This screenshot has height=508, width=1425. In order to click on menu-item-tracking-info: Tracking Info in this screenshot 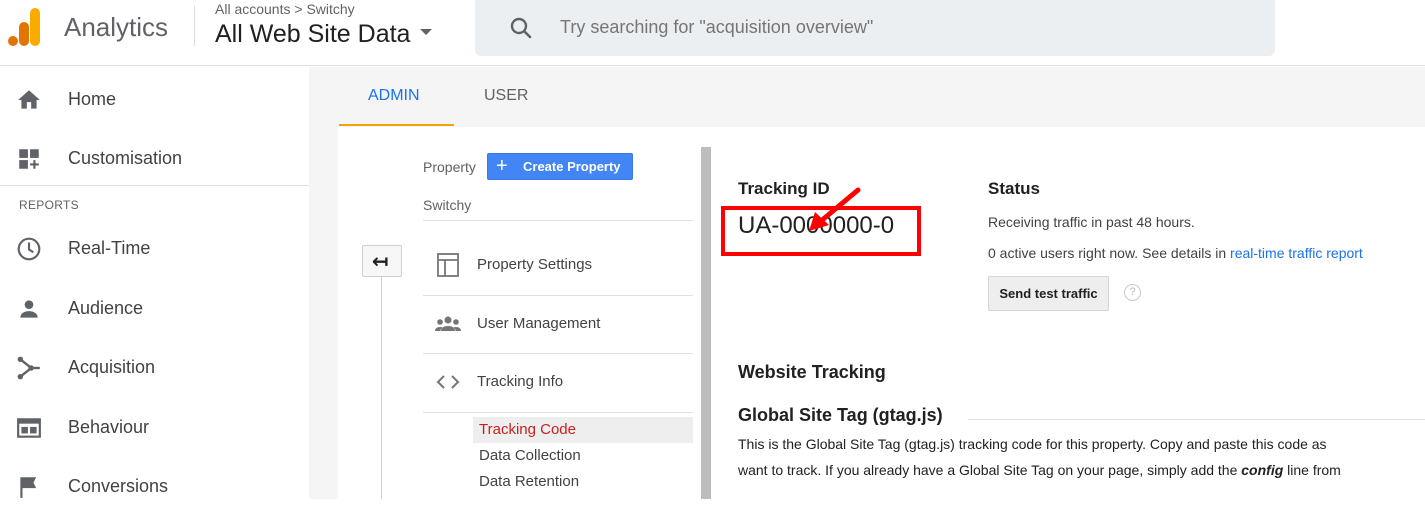, I will do `click(558, 382)`.